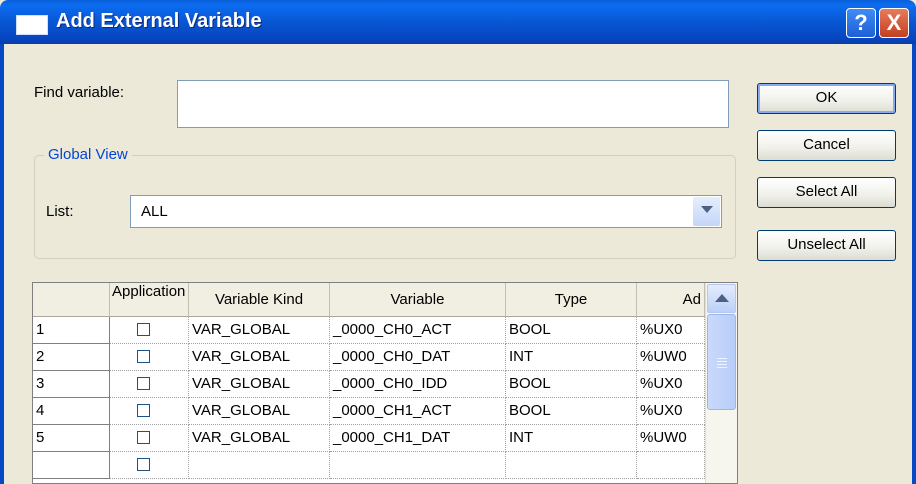 The height and width of the screenshot is (484, 916). I want to click on table-row: 2 VAR_GLOBAL _0000_CH0_DAT INT %UW0, so click(369, 357).